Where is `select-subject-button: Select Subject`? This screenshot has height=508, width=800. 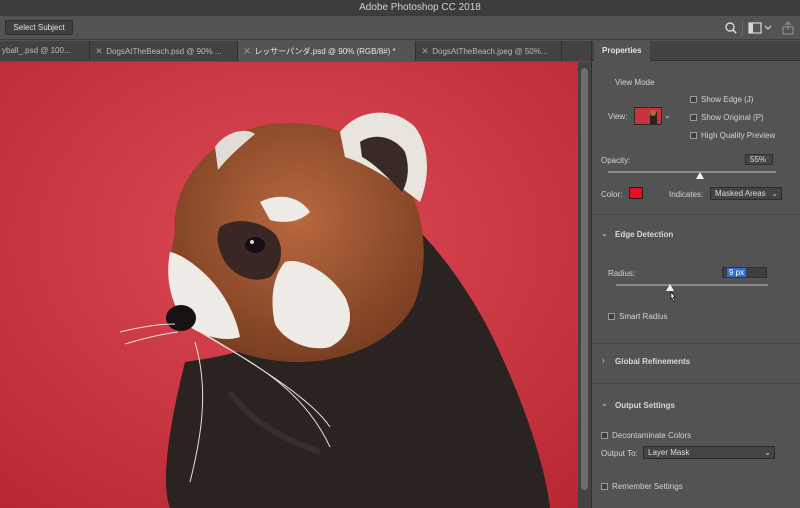
select-subject-button: Select Subject is located at coordinates (39, 27).